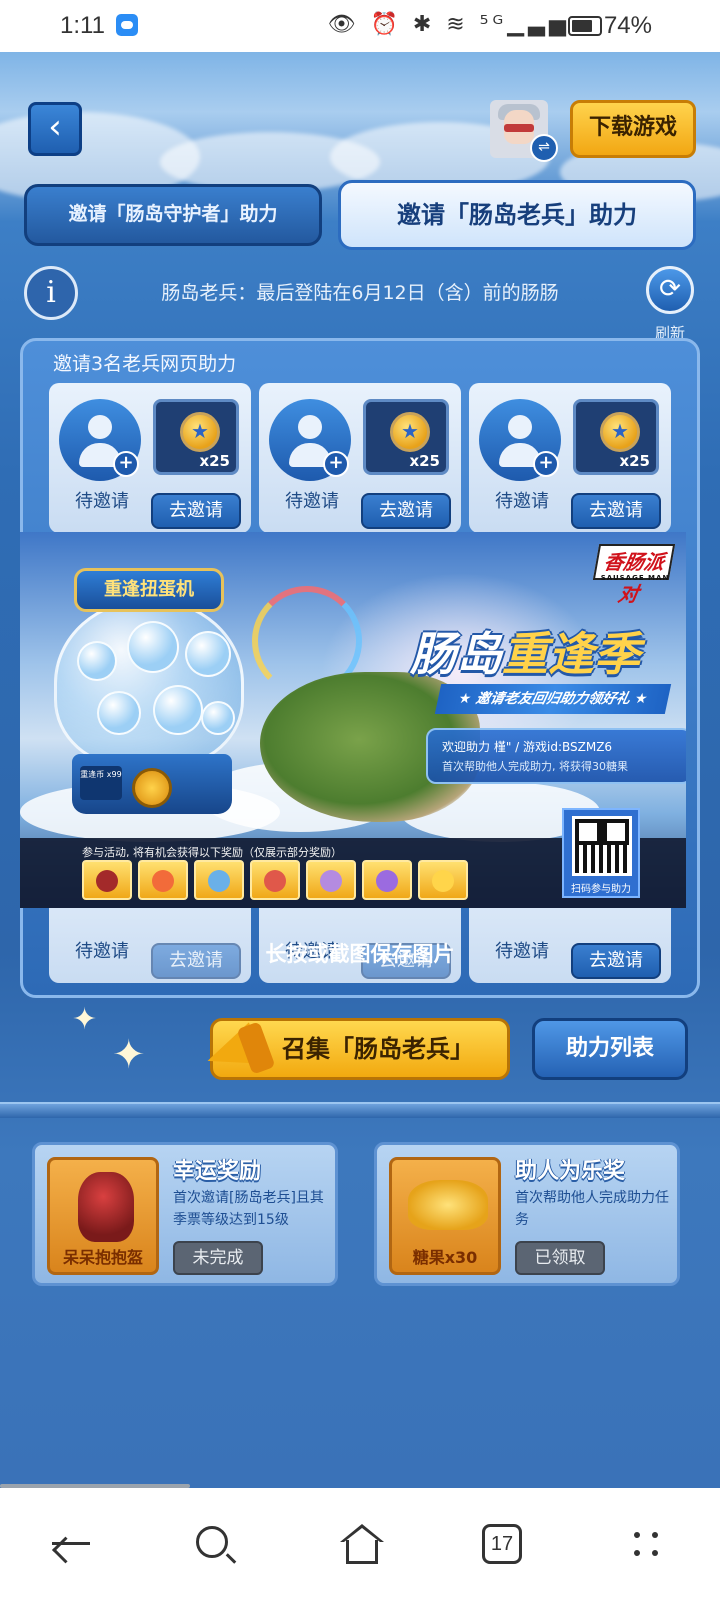 The height and width of the screenshot is (1600, 720). Describe the element at coordinates (445, 1216) in the screenshot. I see `reward-thumbnail: 糖果x30` at that location.